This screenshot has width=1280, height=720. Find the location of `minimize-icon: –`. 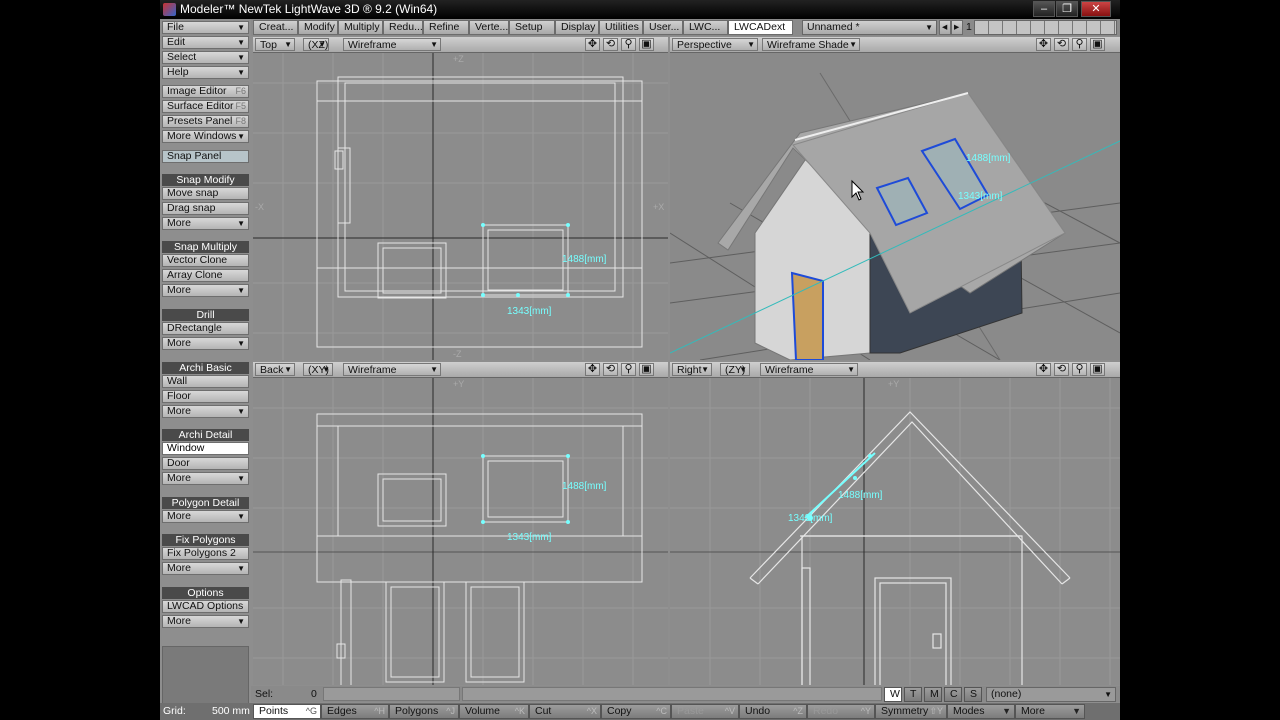

minimize-icon: – is located at coordinates (1044, 9).